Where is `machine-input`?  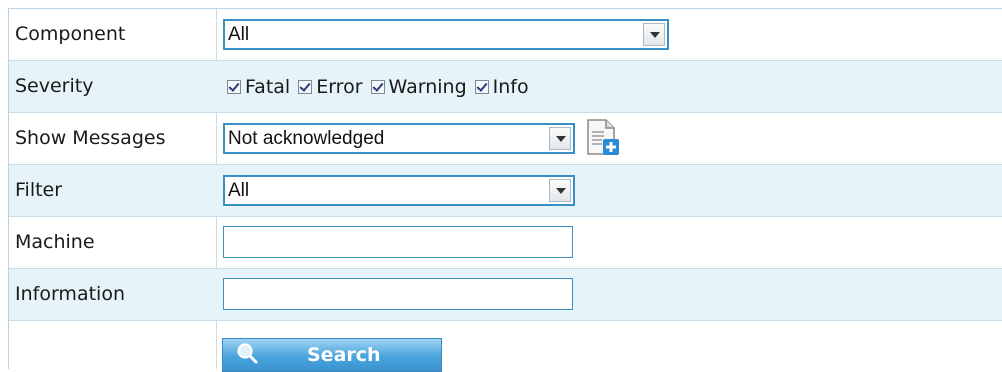
machine-input is located at coordinates (398, 242).